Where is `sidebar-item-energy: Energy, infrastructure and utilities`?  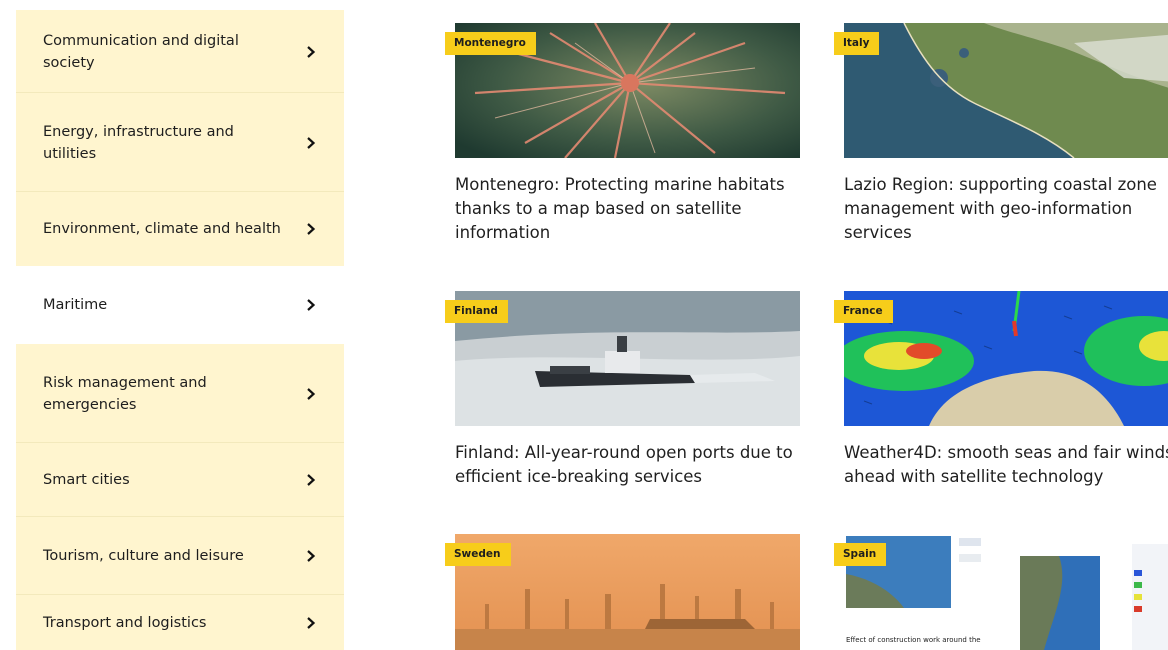
sidebar-item-energy: Energy, infrastructure and utilities is located at coordinates (180, 142).